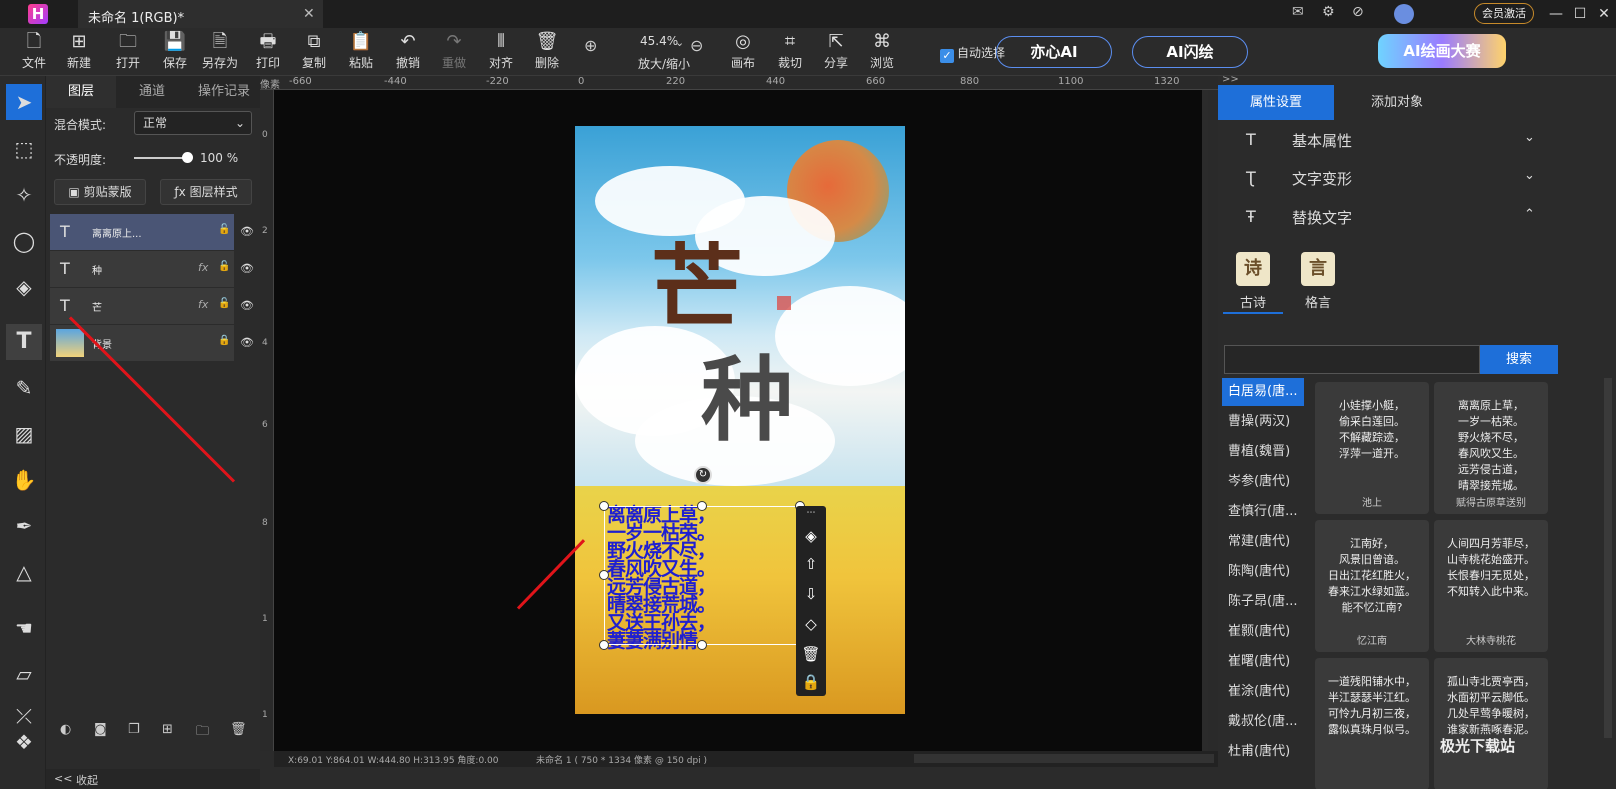 Image resolution: width=1616 pixels, height=789 pixels. I want to click on copy-button: ⧉ 复制, so click(314, 52).